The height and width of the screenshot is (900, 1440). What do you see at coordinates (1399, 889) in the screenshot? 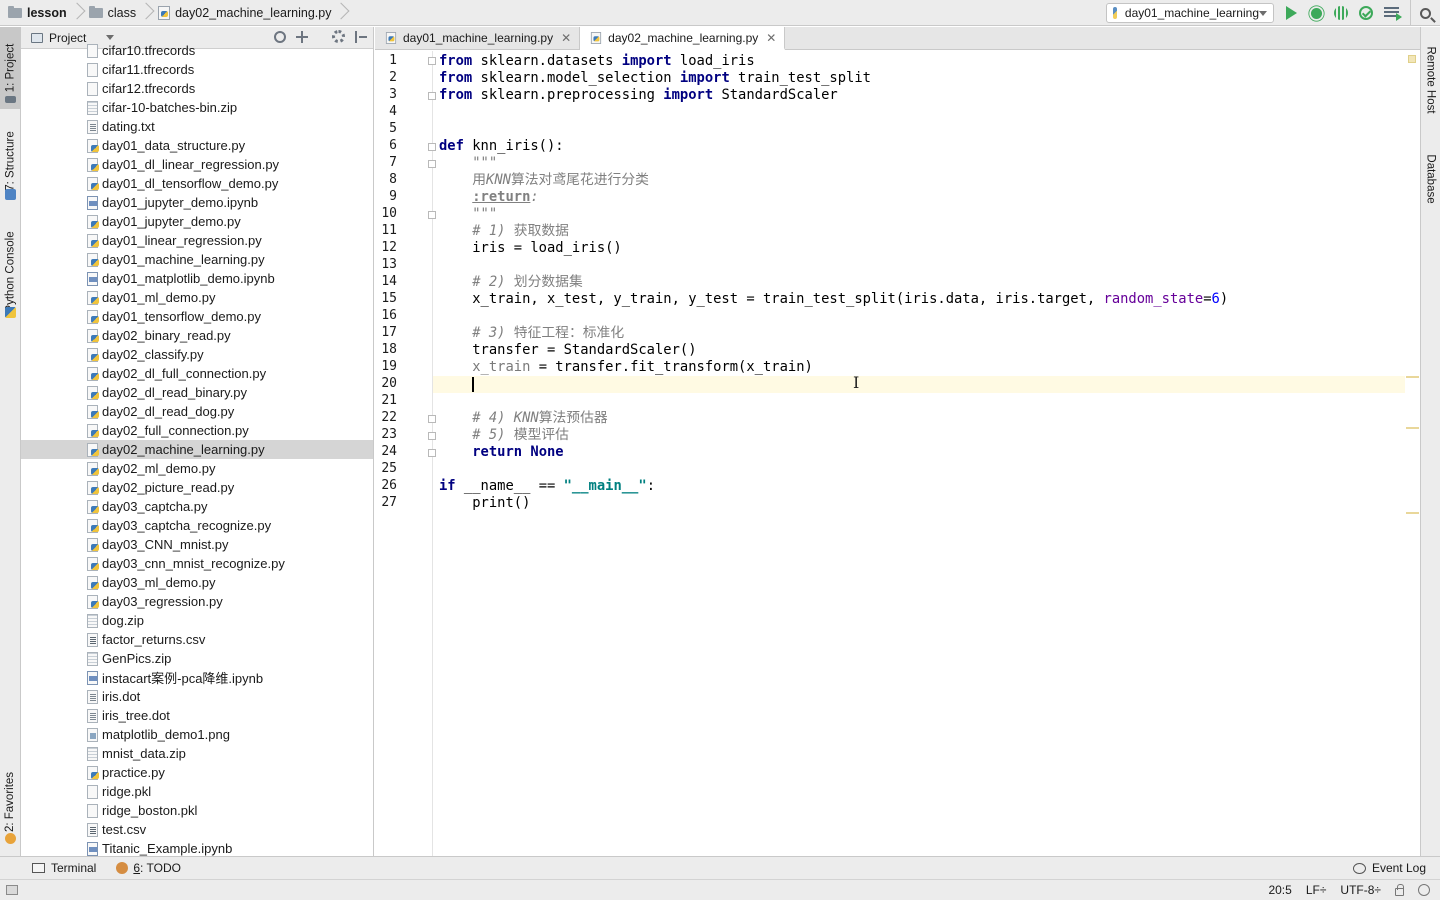
I see `lock-icon` at bounding box center [1399, 889].